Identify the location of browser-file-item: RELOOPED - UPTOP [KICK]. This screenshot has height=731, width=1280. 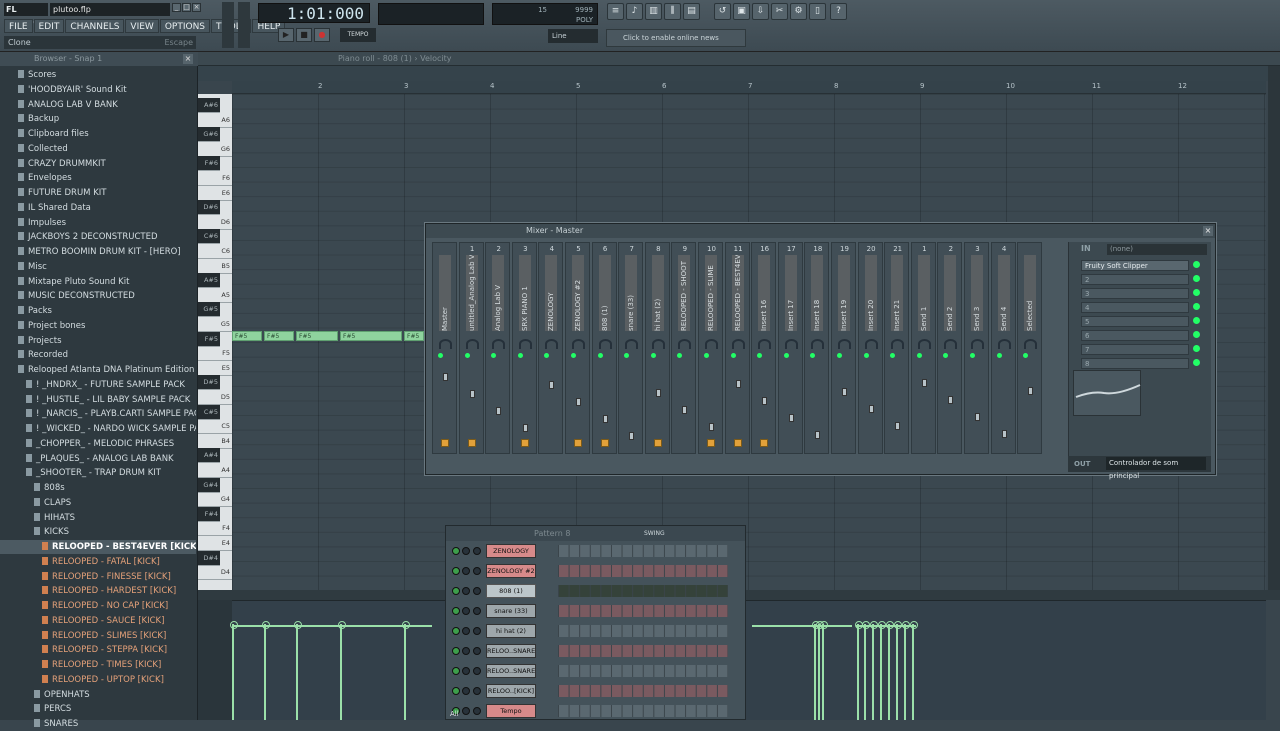
(98, 680).